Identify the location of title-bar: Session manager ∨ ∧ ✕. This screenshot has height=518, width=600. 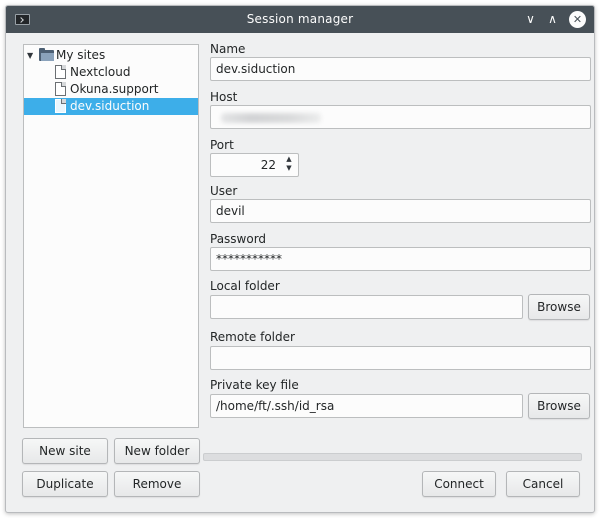
(300, 19).